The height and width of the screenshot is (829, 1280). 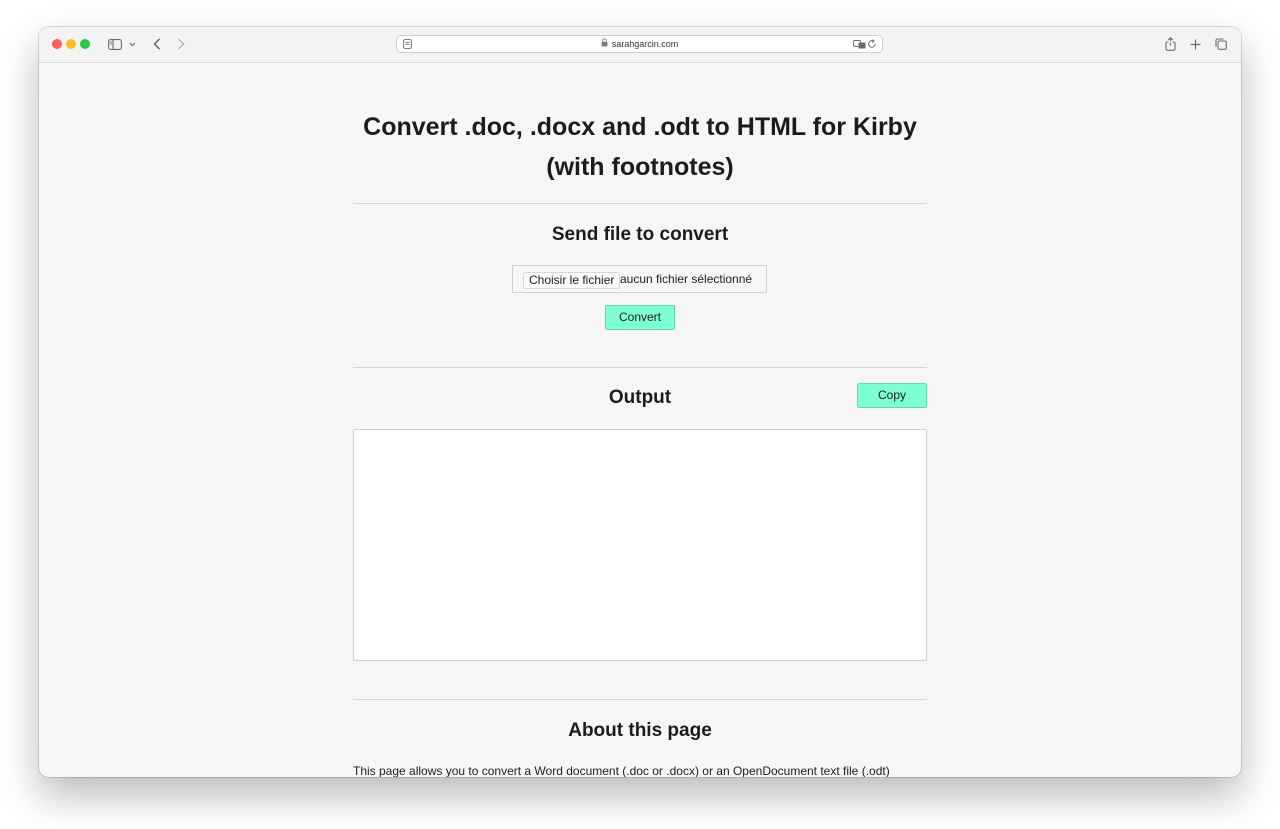 I want to click on address-bar: sarahgarcin.com, so click(x=639, y=44).